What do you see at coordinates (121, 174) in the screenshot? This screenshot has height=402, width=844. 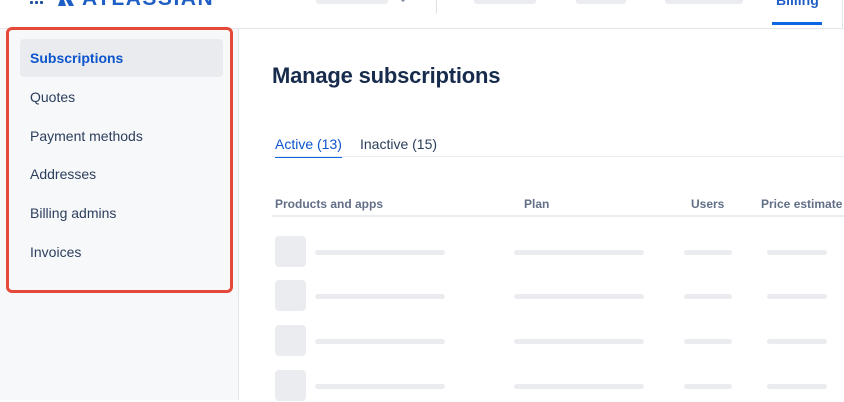 I see `sidebar-item-addresses: Addresses` at bounding box center [121, 174].